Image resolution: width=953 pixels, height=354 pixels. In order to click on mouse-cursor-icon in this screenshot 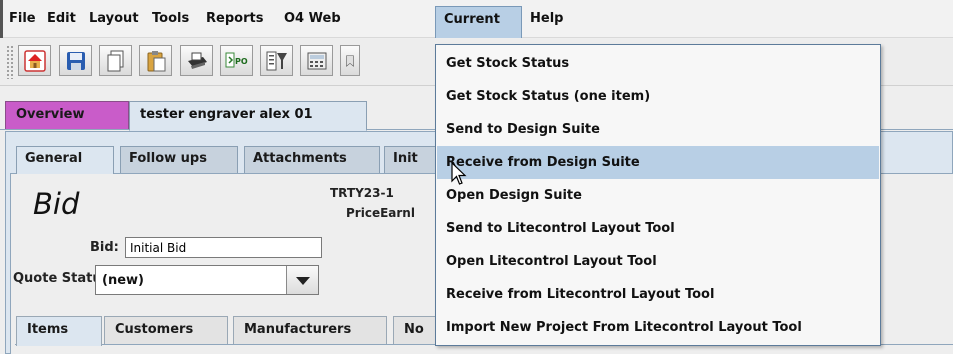, I will do `click(459, 173)`.